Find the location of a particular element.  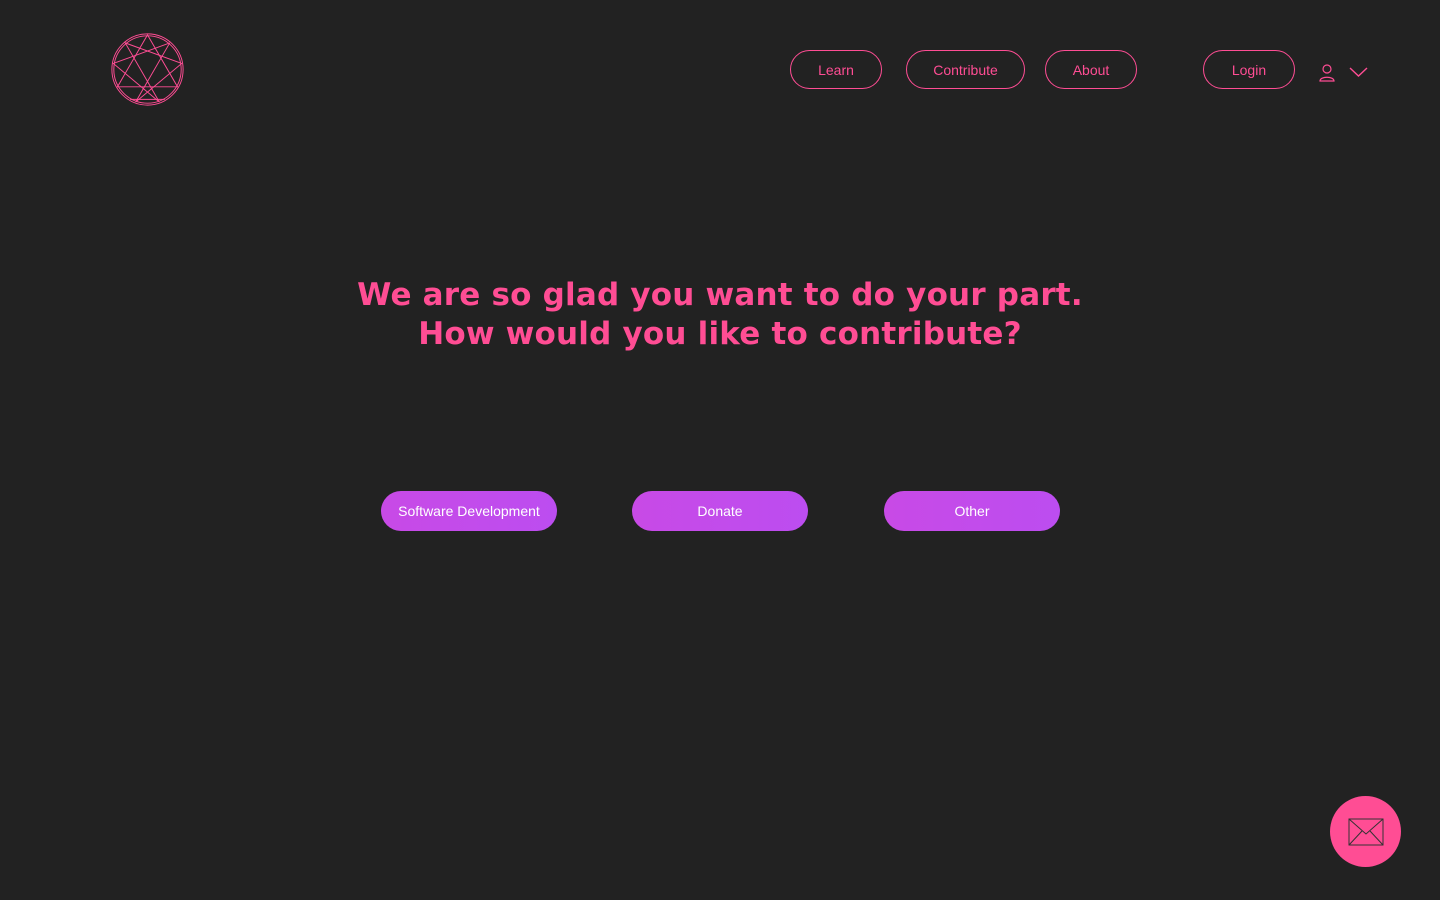

donate-button: Donate is located at coordinates (720, 511).